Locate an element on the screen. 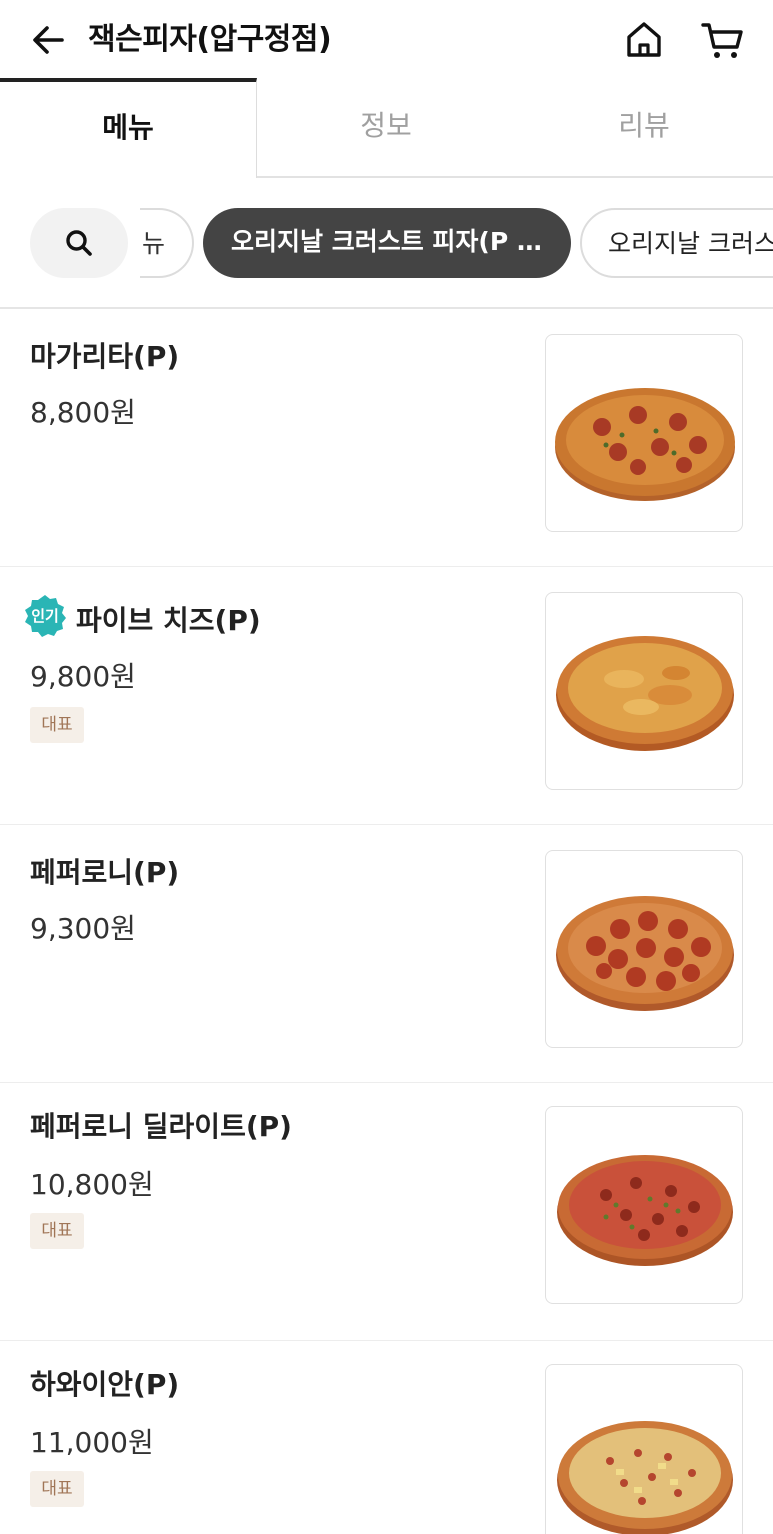 Image resolution: width=773 pixels, height=1534 pixels. menu-item-price: 11,000원 is located at coordinates (92, 1442).